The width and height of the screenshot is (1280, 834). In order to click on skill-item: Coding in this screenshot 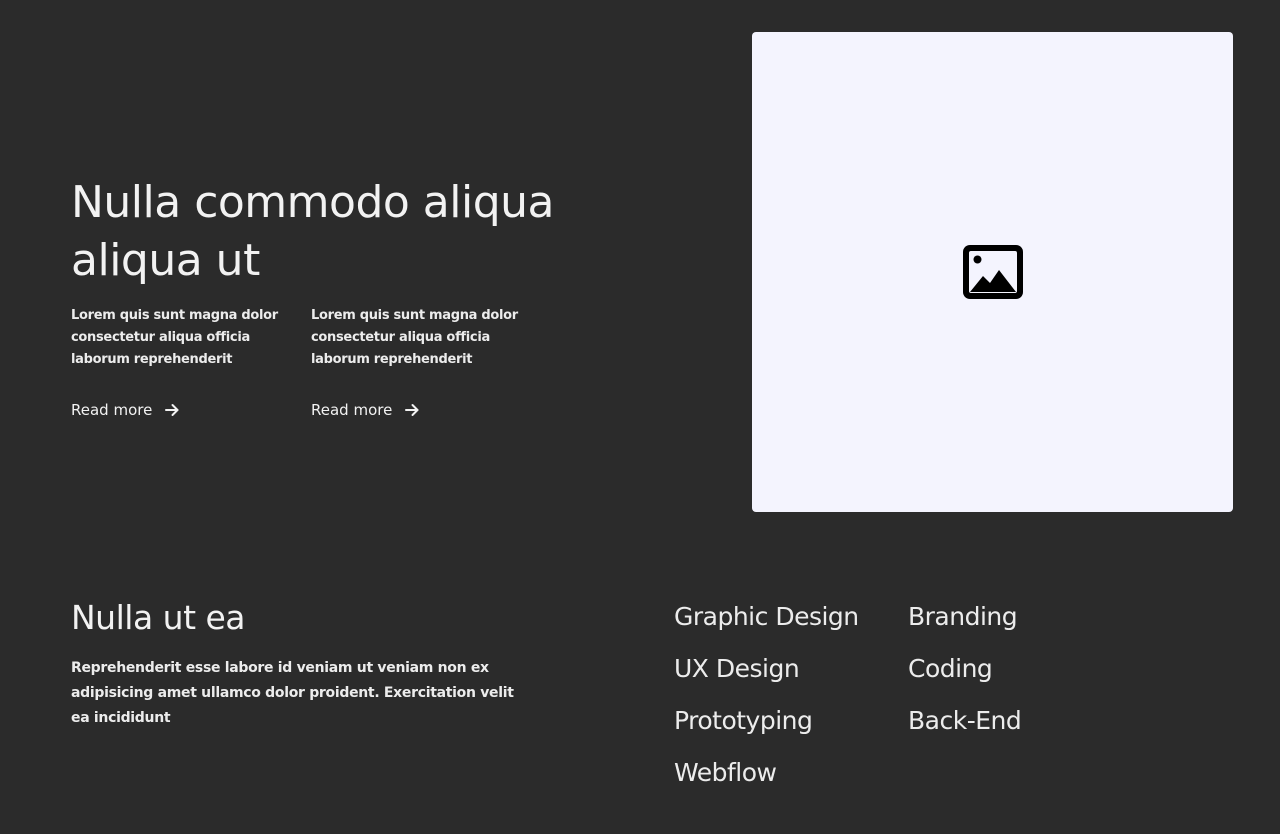, I will do `click(950, 668)`.